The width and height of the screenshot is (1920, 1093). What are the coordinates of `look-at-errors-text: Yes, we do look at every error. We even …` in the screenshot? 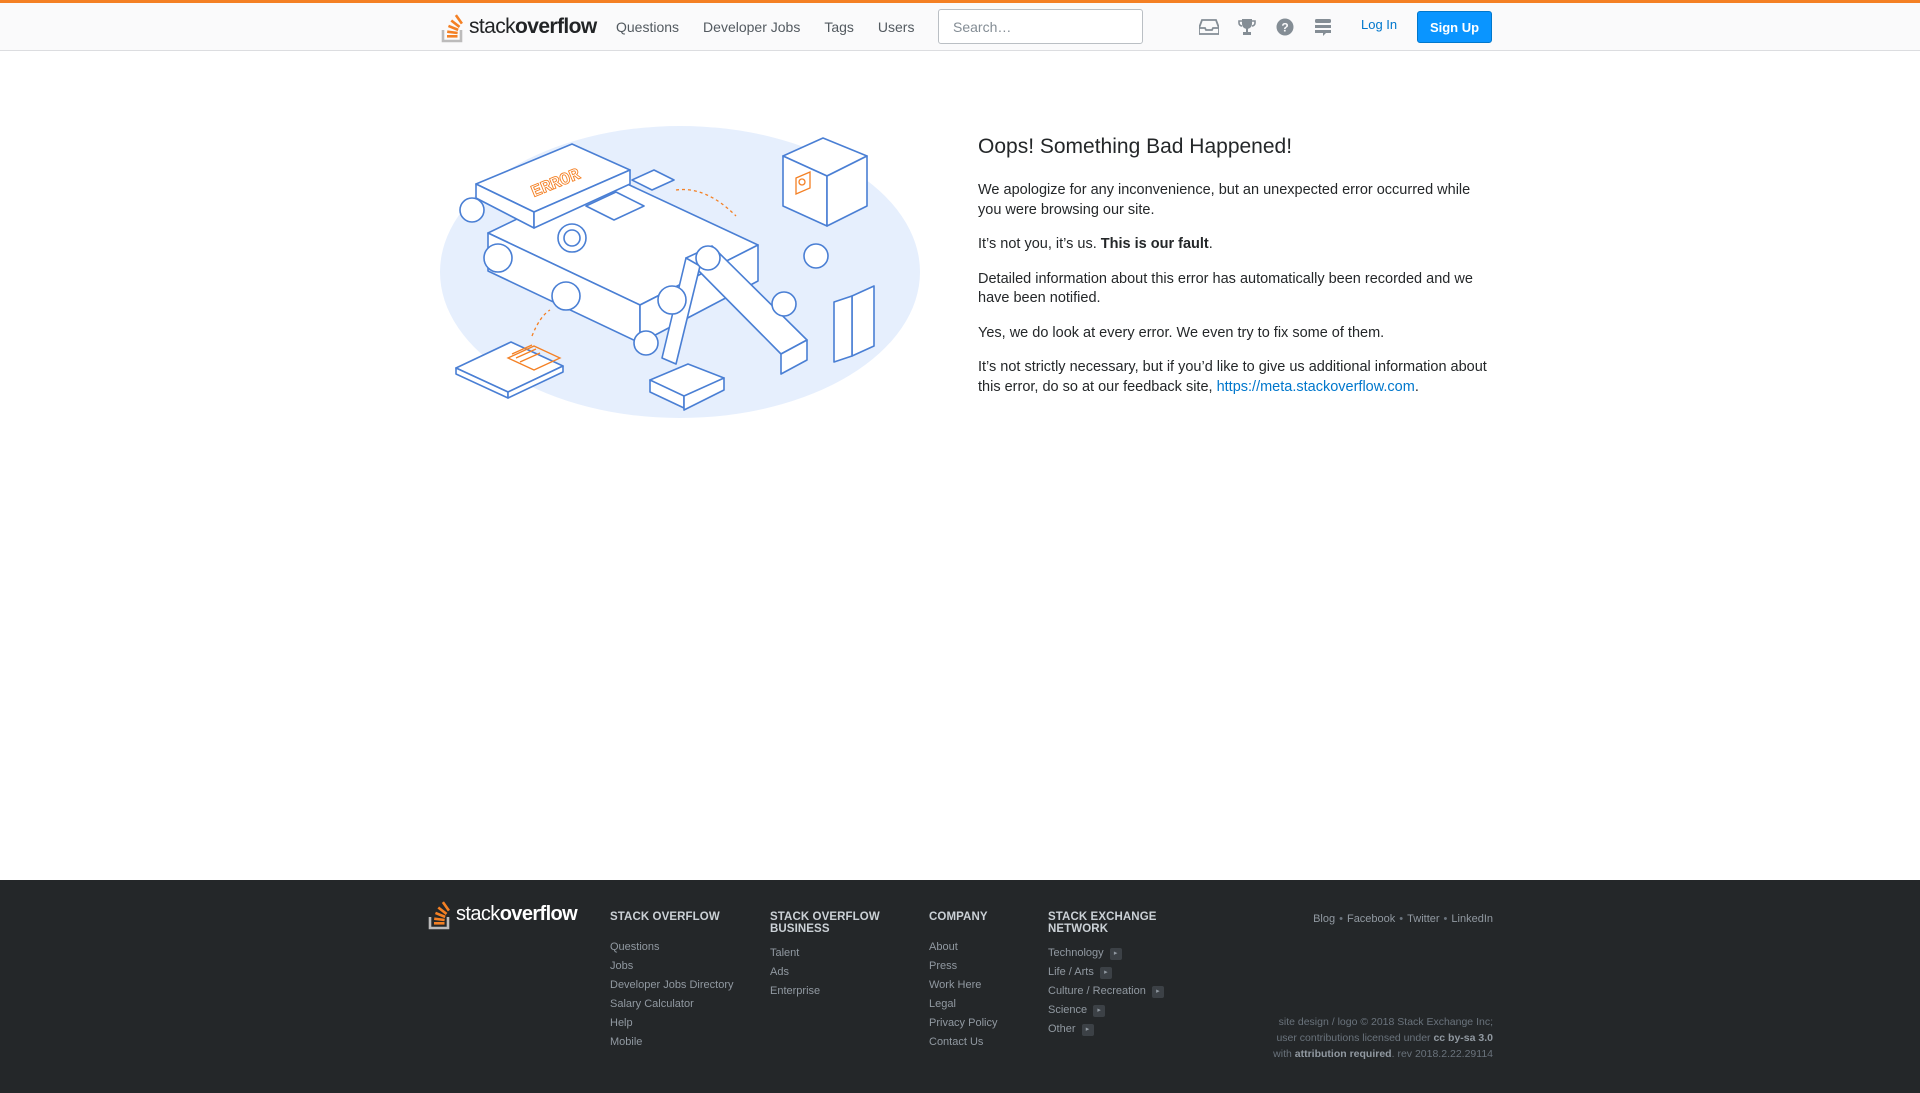 It's located at (1181, 332).